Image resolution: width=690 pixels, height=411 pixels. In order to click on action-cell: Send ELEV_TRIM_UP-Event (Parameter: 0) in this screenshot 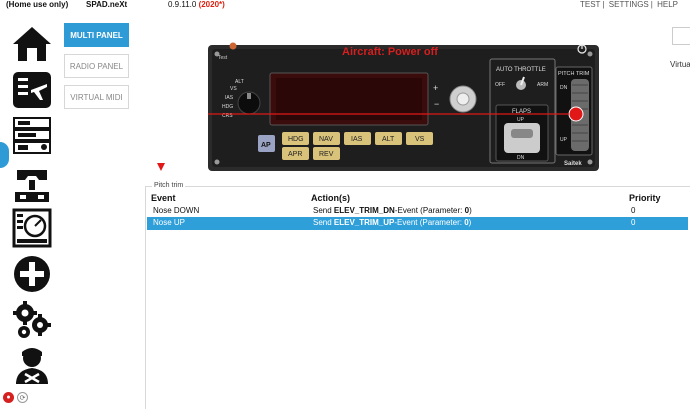, I will do `click(392, 222)`.